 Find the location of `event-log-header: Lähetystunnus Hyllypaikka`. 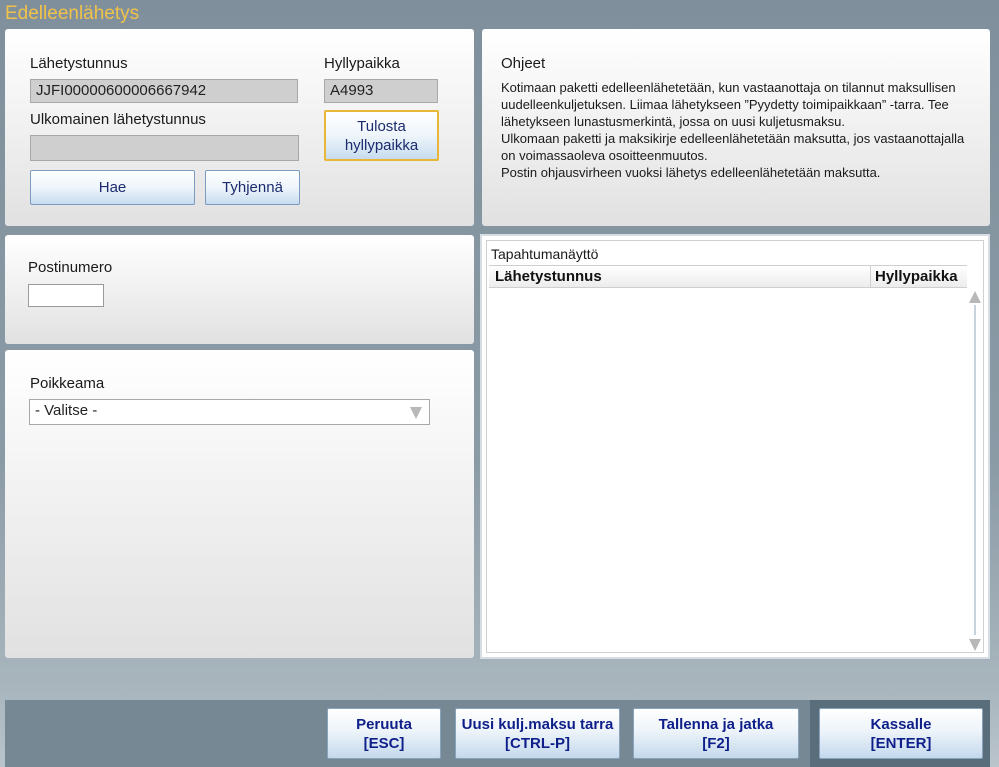

event-log-header: Lähetystunnus Hyllypaikka is located at coordinates (728, 276).